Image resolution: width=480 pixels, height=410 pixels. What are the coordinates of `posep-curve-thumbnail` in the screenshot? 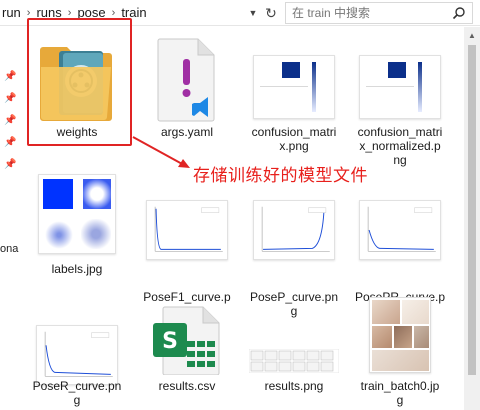 It's located at (294, 230).